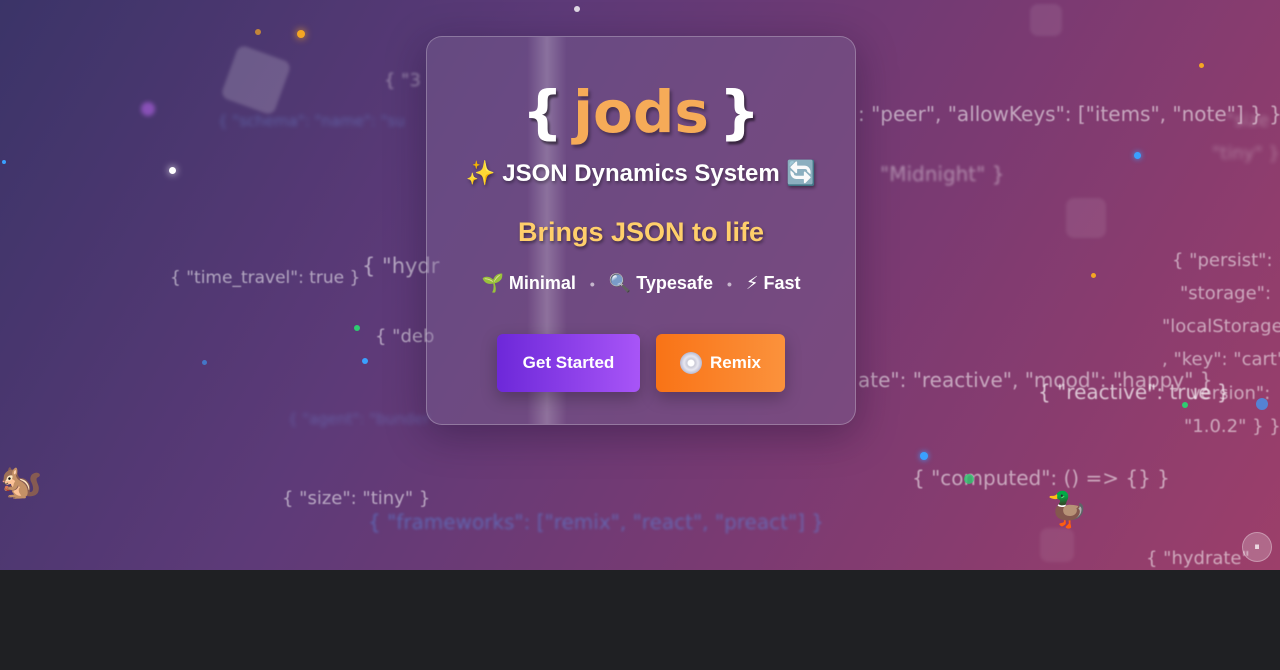  I want to click on bg-json-text: "localStorage, so click(1221, 326).